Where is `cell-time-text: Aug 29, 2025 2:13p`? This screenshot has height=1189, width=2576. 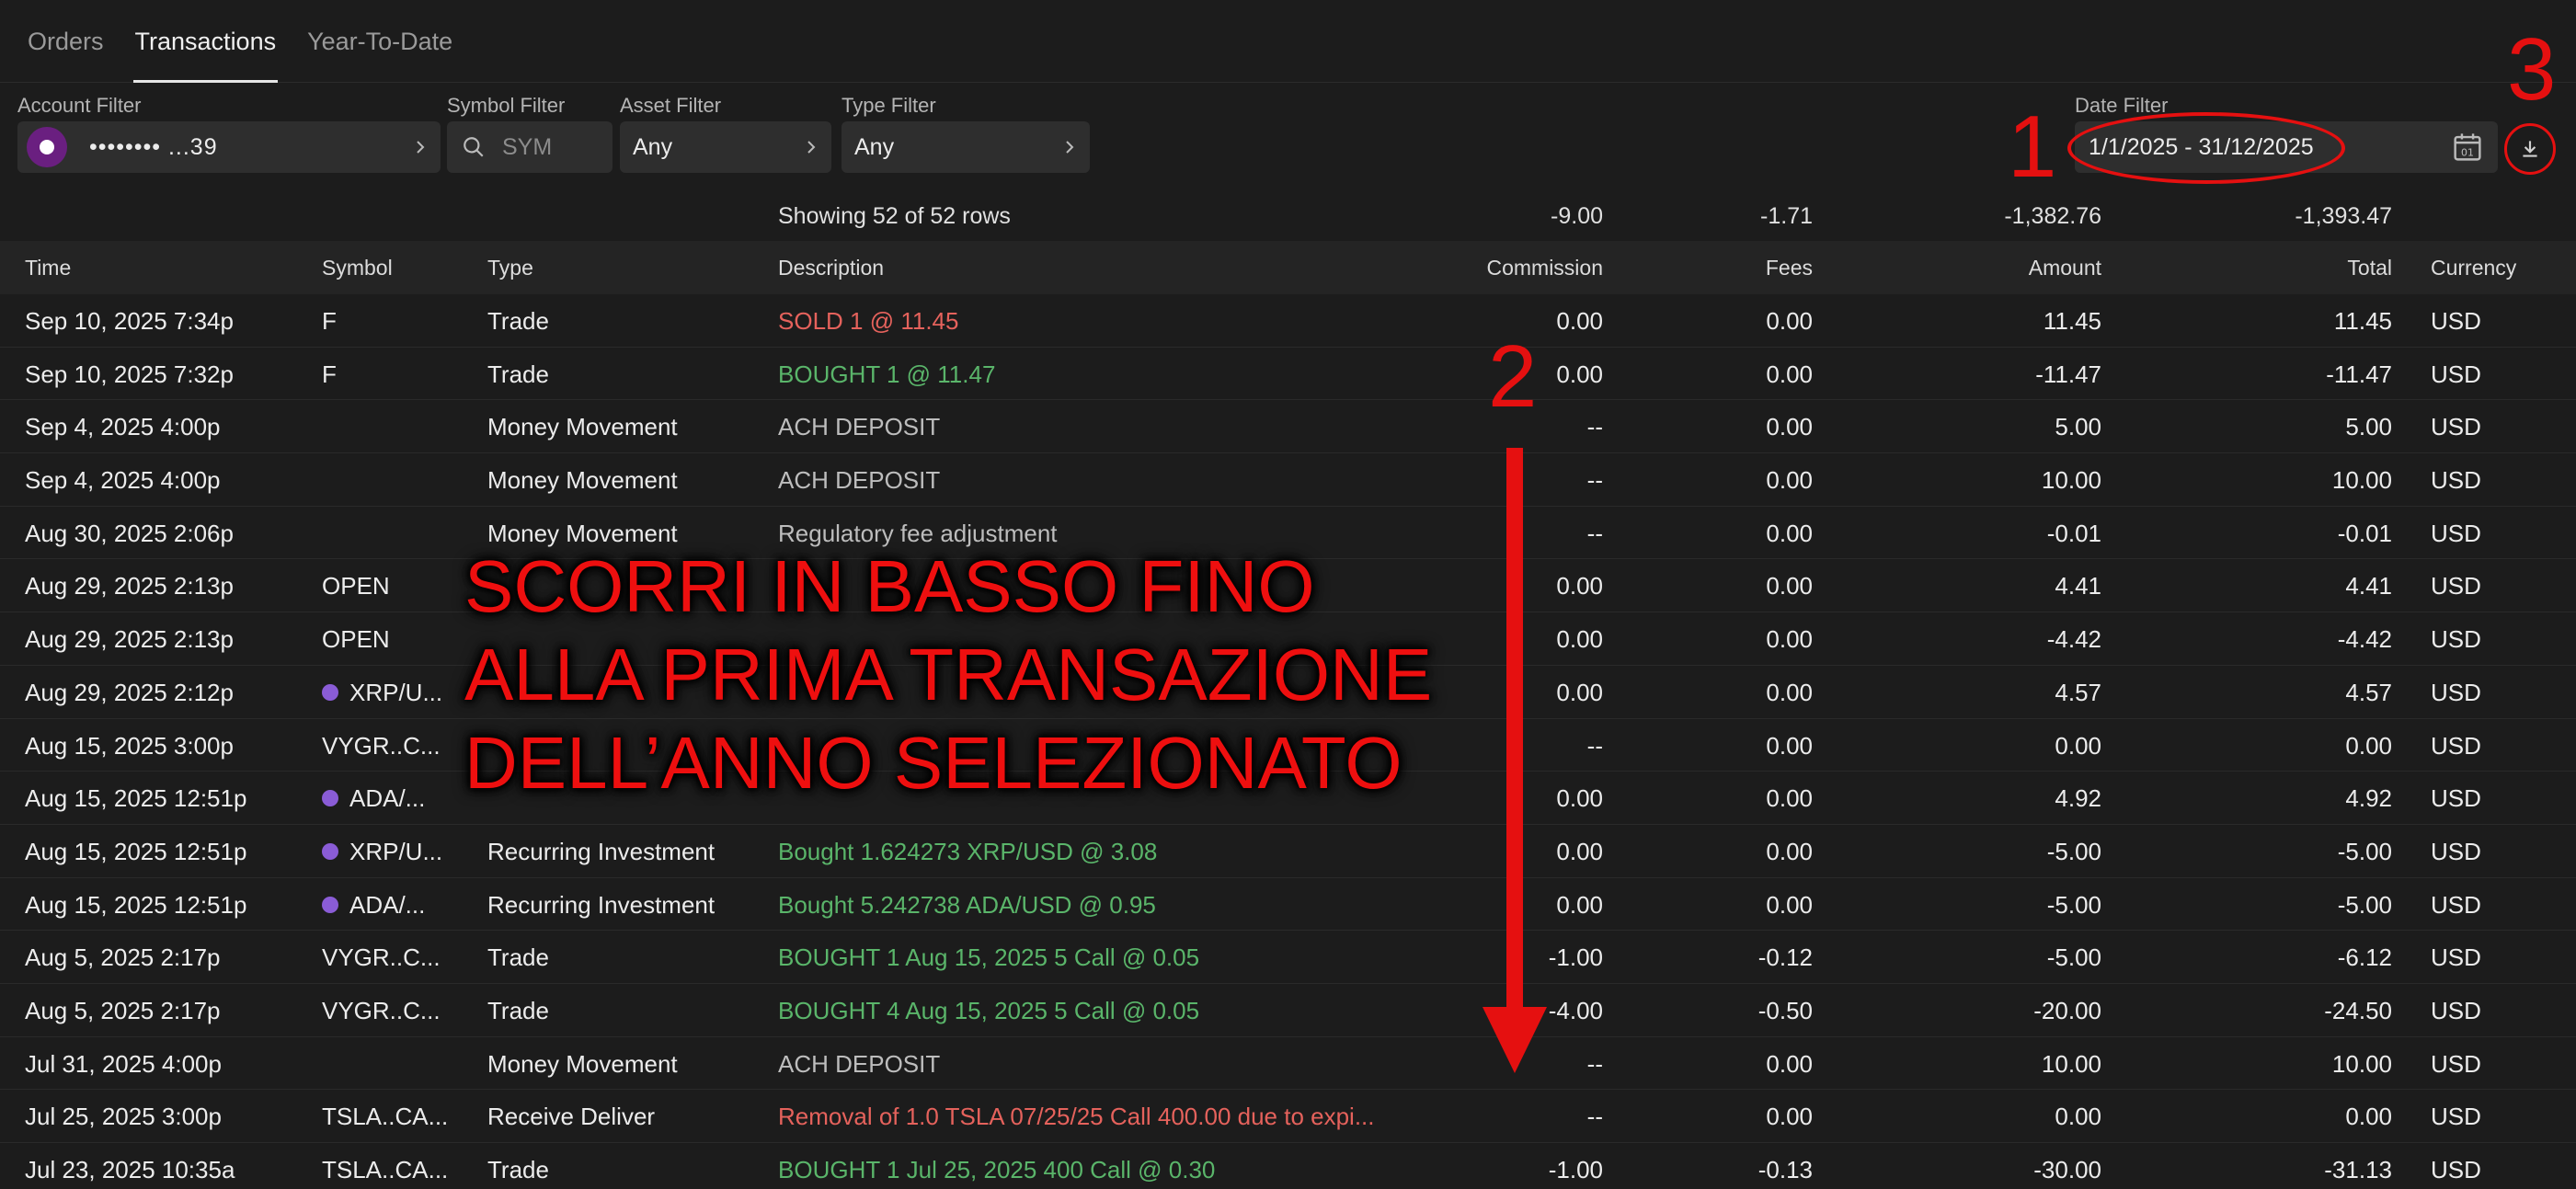 cell-time-text: Aug 29, 2025 2:13p is located at coordinates (130, 639).